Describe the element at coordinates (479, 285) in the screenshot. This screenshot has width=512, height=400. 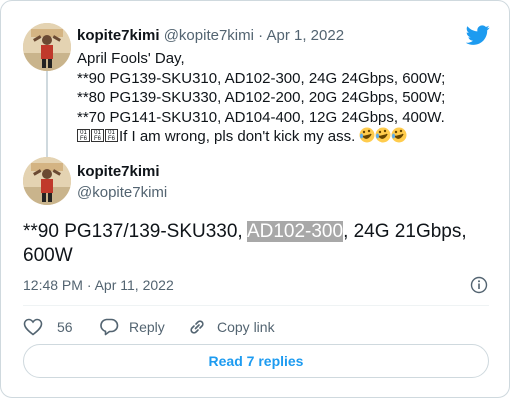
I see `info-icon` at that location.